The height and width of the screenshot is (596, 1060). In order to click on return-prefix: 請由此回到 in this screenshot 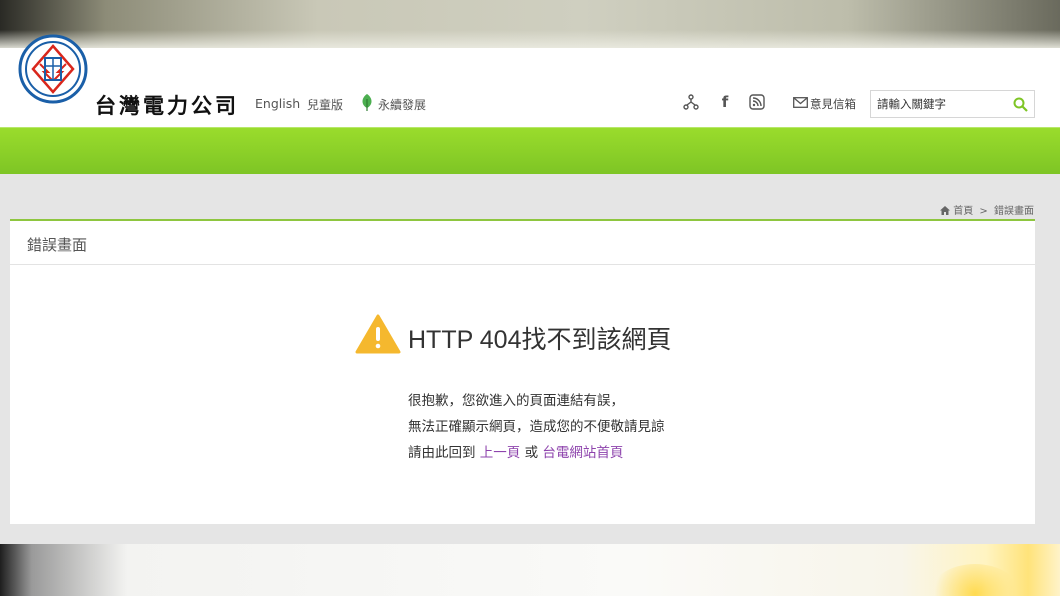, I will do `click(442, 453)`.